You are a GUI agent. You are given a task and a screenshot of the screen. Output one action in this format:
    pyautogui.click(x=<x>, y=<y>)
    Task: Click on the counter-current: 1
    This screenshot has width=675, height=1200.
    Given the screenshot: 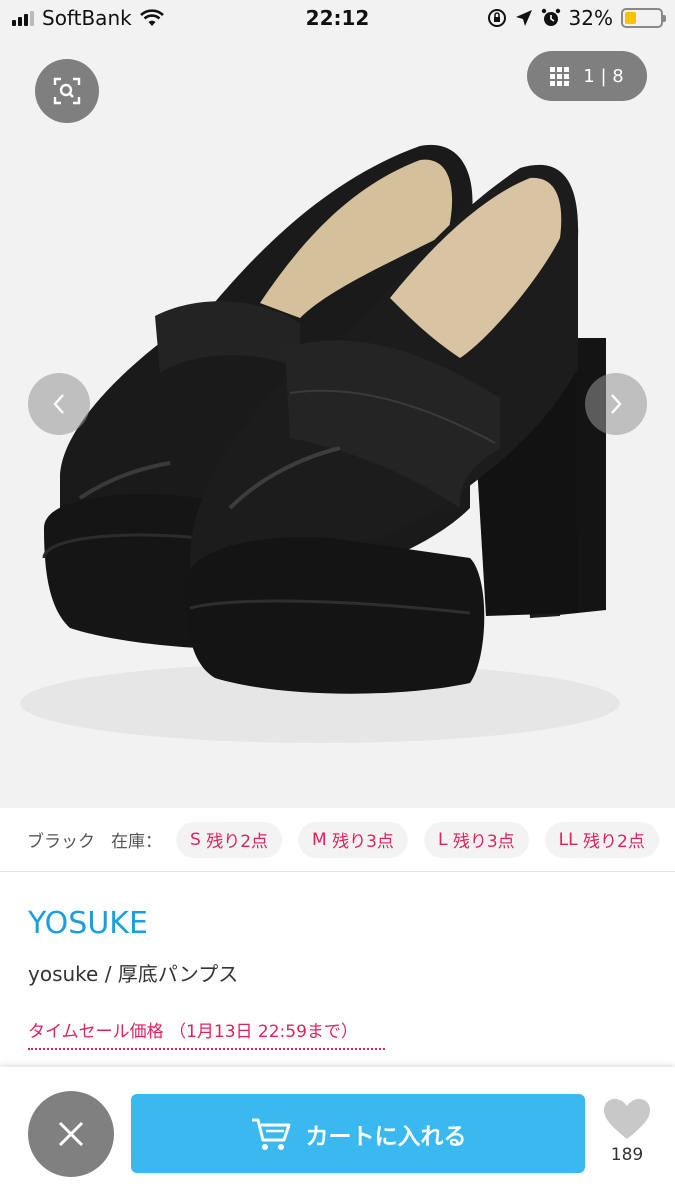 What is the action you would take?
    pyautogui.click(x=589, y=76)
    